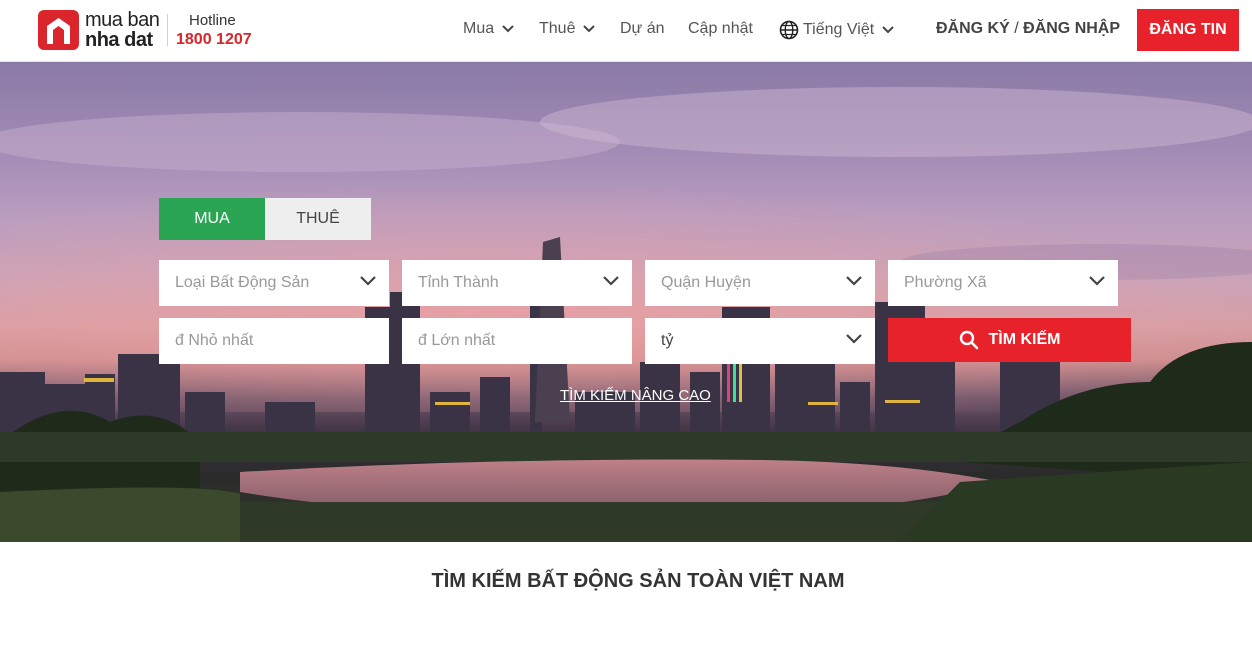 The height and width of the screenshot is (648, 1252). I want to click on logo: mua ban nha dat, so click(99, 30).